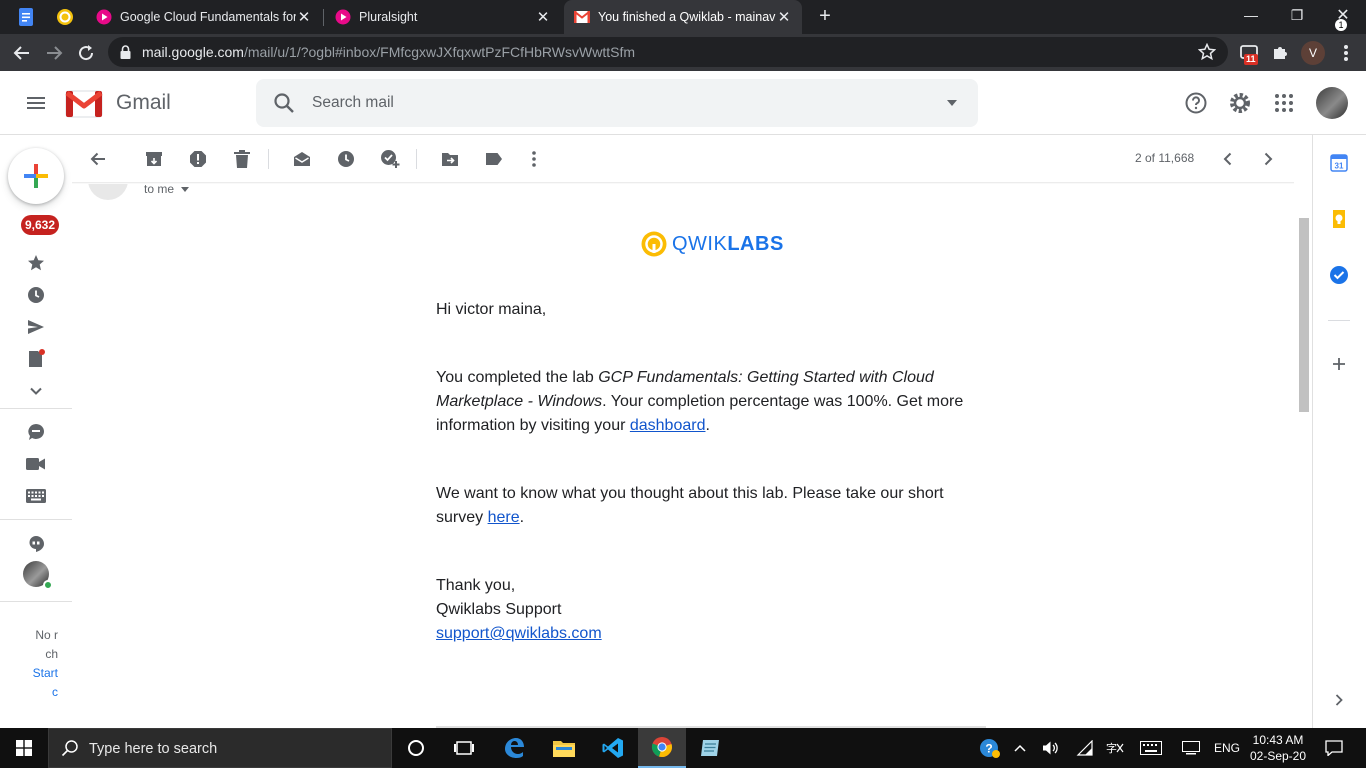 This screenshot has height=768, width=1366. Describe the element at coordinates (51, 654) in the screenshot. I see `hangouts-empty-text-2: ch` at that location.